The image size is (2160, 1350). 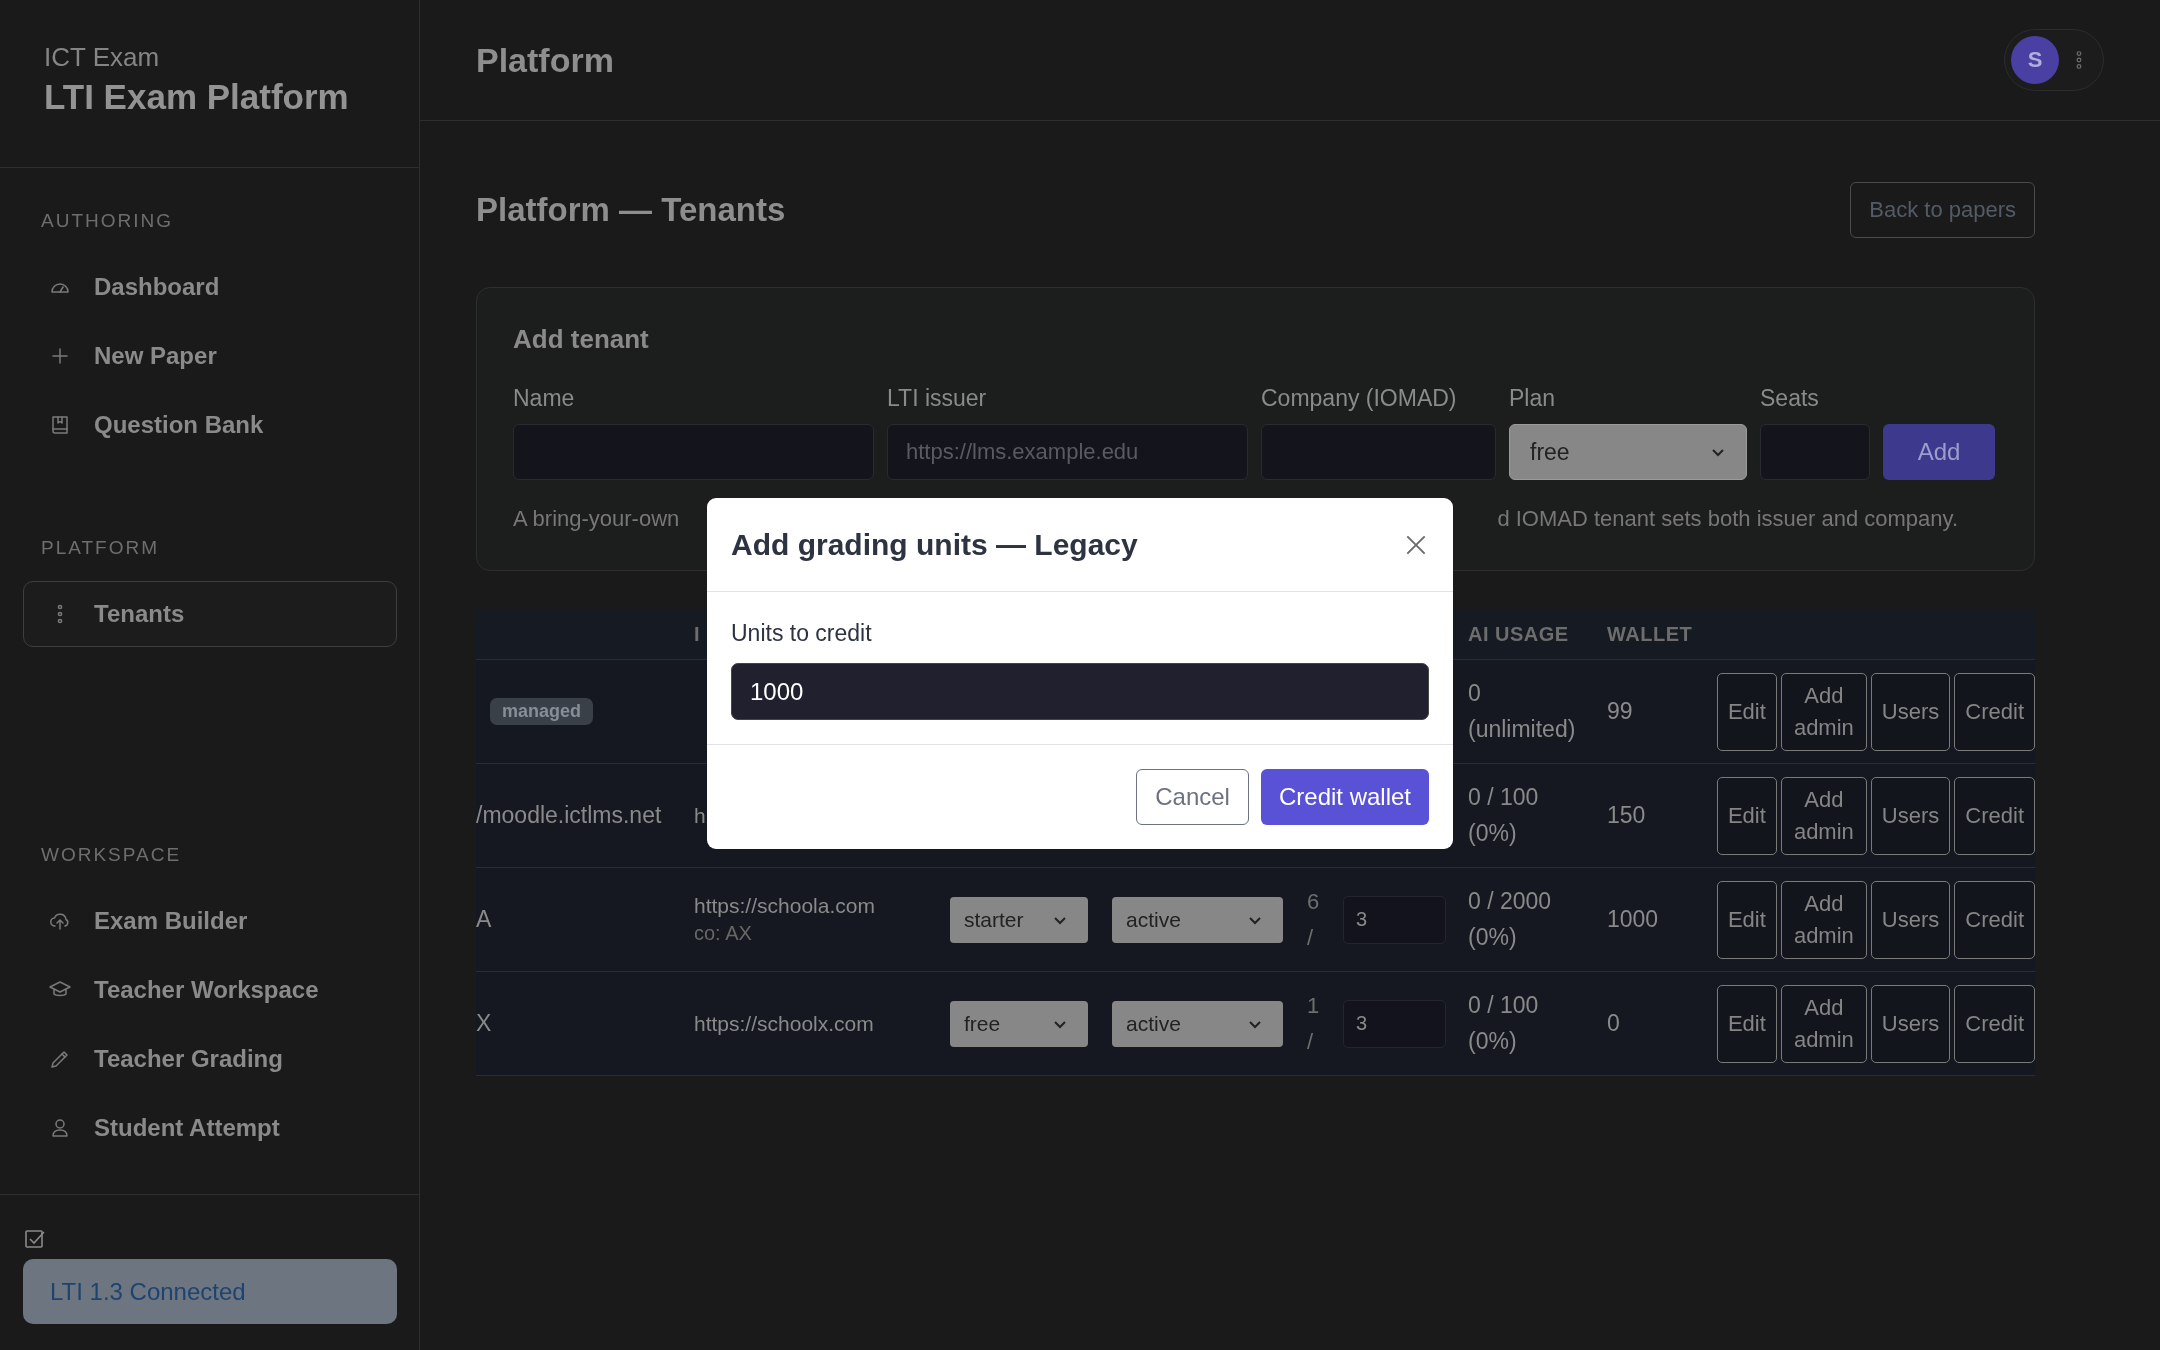 What do you see at coordinates (2079, 60) in the screenshot?
I see `kebab-menu-icon` at bounding box center [2079, 60].